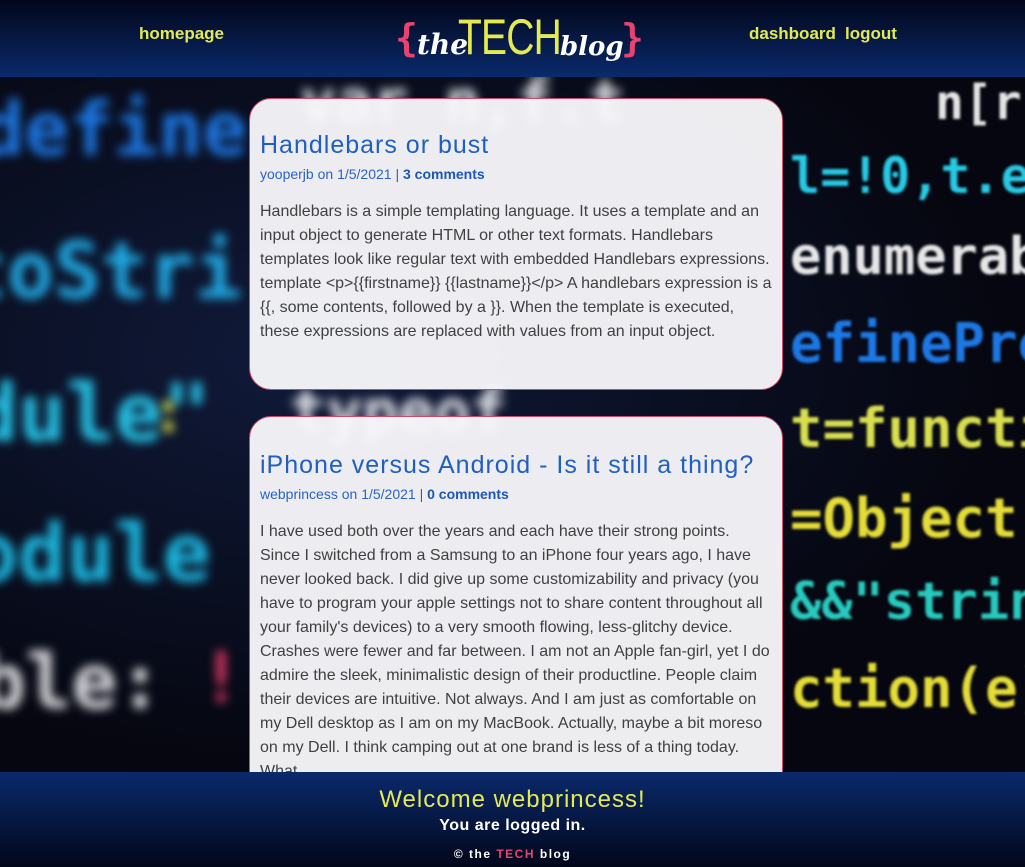  What do you see at coordinates (555, 854) in the screenshot?
I see `copyright-suffix: blog` at bounding box center [555, 854].